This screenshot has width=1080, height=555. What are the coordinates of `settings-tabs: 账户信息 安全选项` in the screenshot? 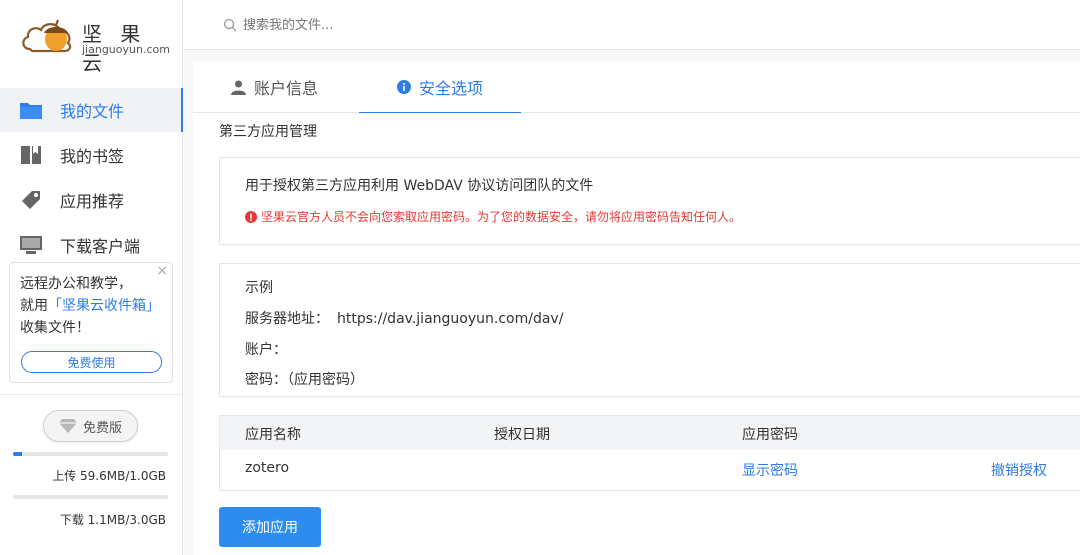 It's located at (636, 87).